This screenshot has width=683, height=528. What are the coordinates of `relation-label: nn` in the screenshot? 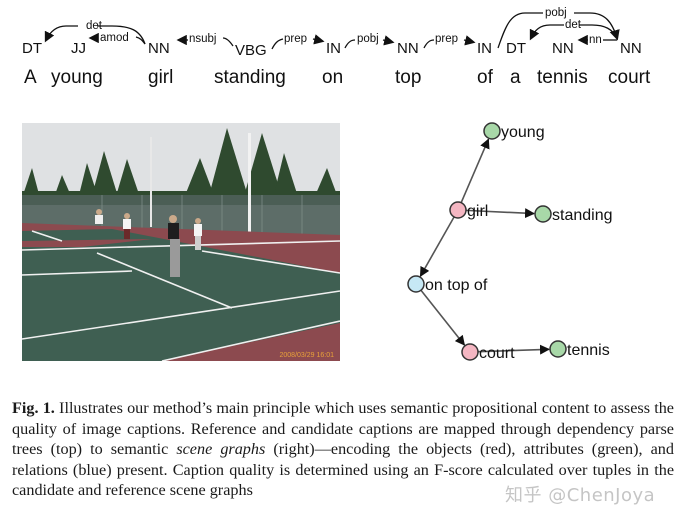 It's located at (595, 40).